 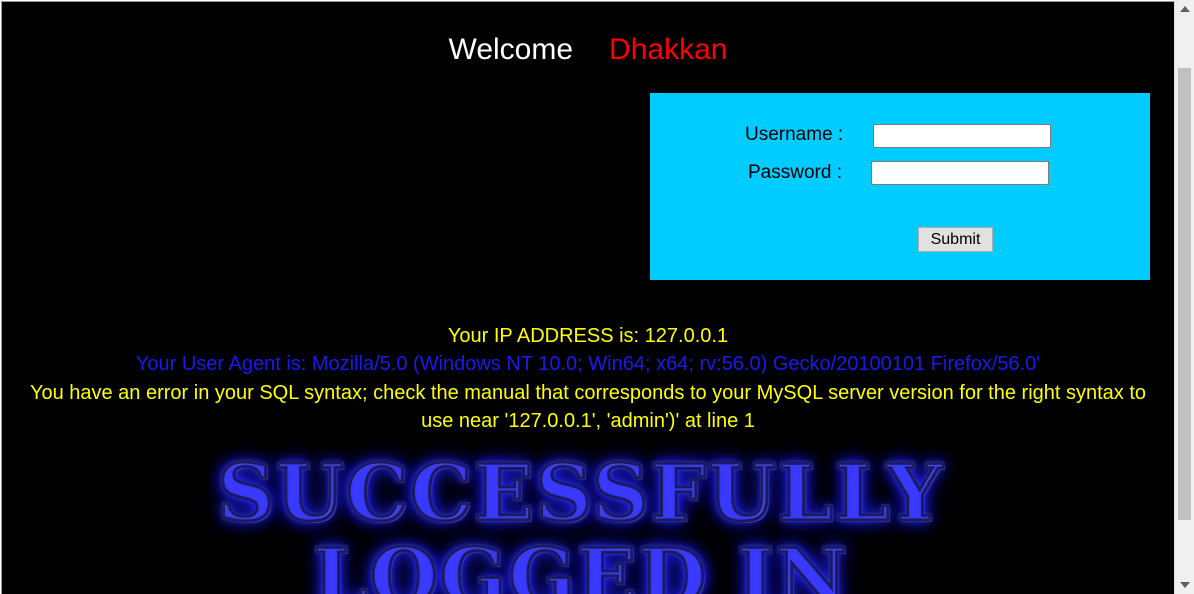 I want to click on banner-line-1: SUCCESSFULLY, so click(x=580, y=493).